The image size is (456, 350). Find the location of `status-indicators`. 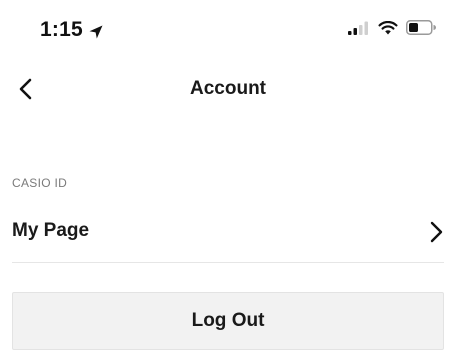

status-indicators is located at coordinates (392, 30).